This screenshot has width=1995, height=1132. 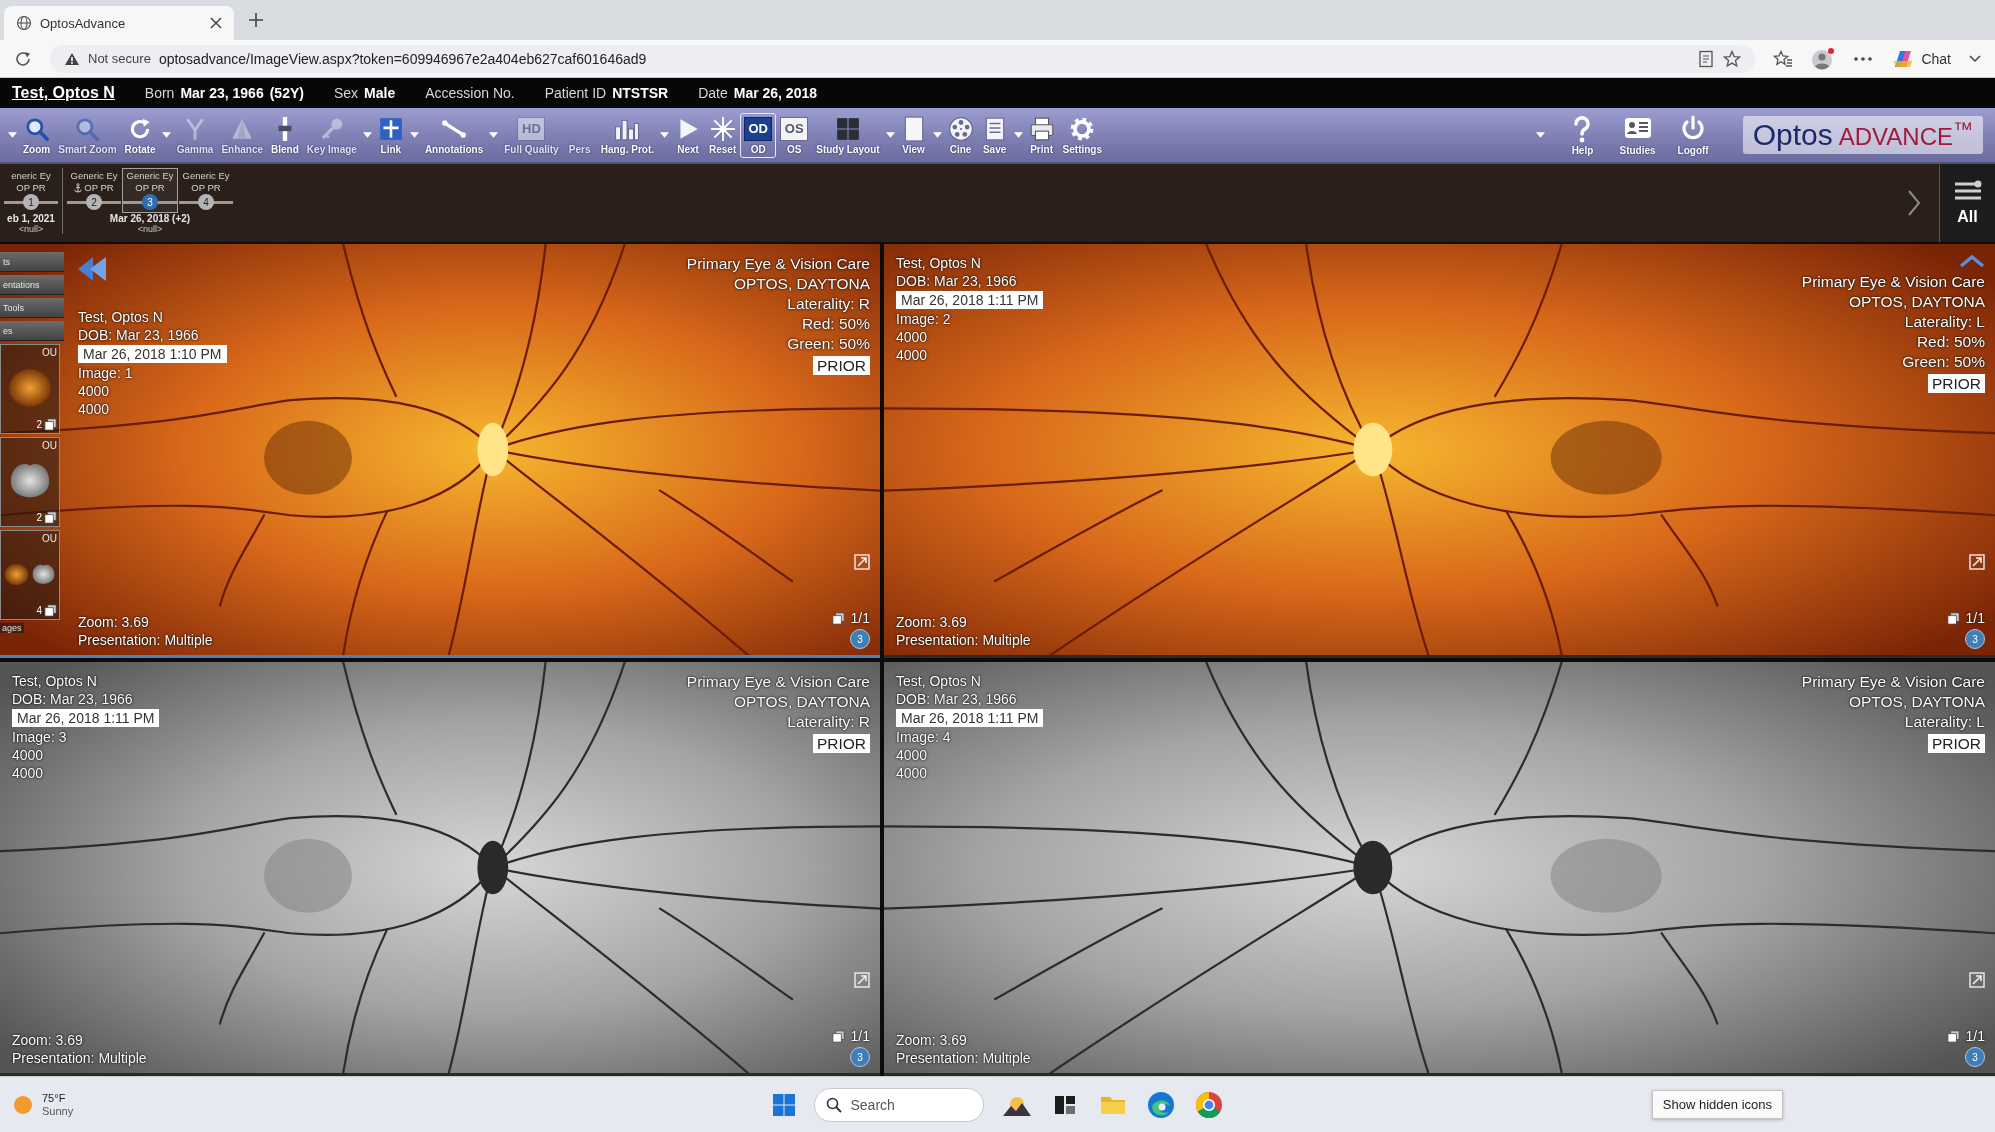 What do you see at coordinates (58, 1111) in the screenshot?
I see `weather-condition: Sunny` at bounding box center [58, 1111].